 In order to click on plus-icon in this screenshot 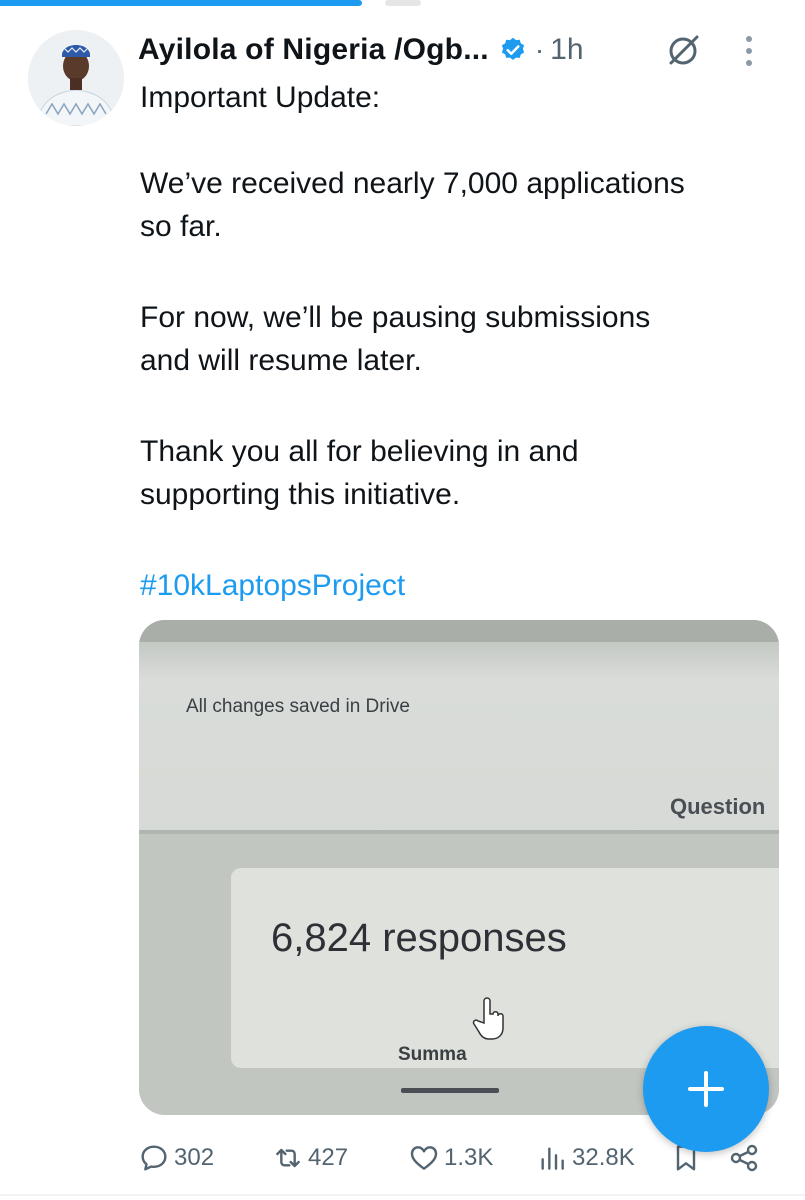, I will do `click(706, 1089)`.